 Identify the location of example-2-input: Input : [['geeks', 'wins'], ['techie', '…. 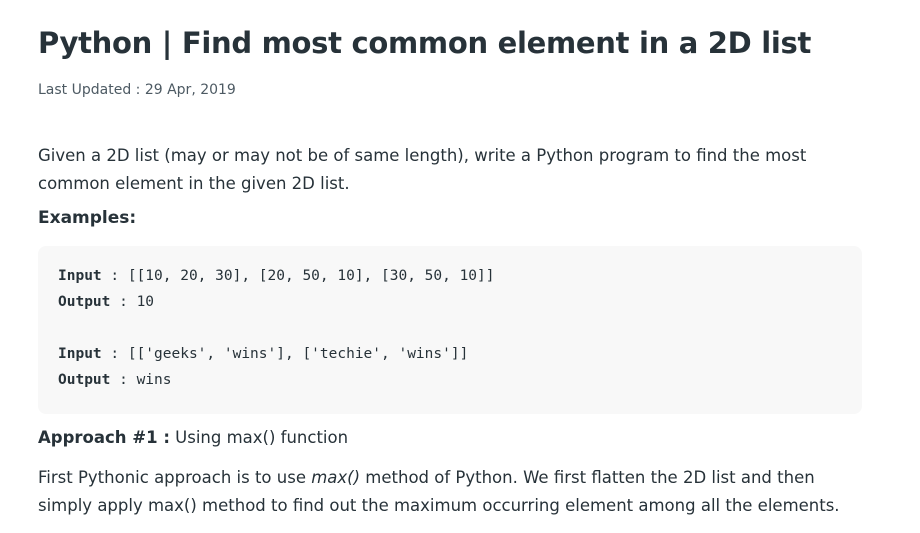
(263, 354).